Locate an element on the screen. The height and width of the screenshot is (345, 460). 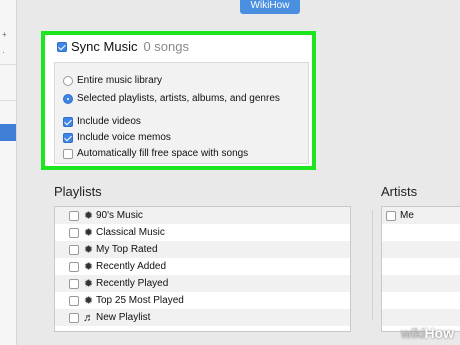
sync-music-checkbox is located at coordinates (62, 46).